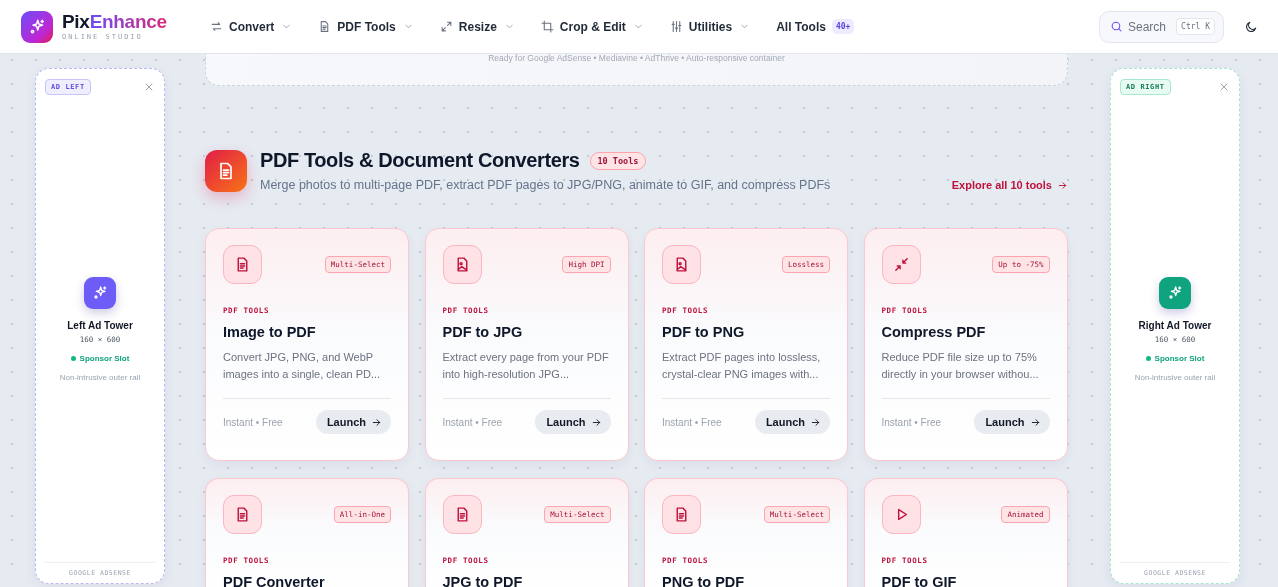 This screenshot has height=587, width=1278. Describe the element at coordinates (636, 59) in the screenshot. I see `banner-text: Ready for Google AdSense • Mediavine • AdThrive • Auto-responsive container` at that location.